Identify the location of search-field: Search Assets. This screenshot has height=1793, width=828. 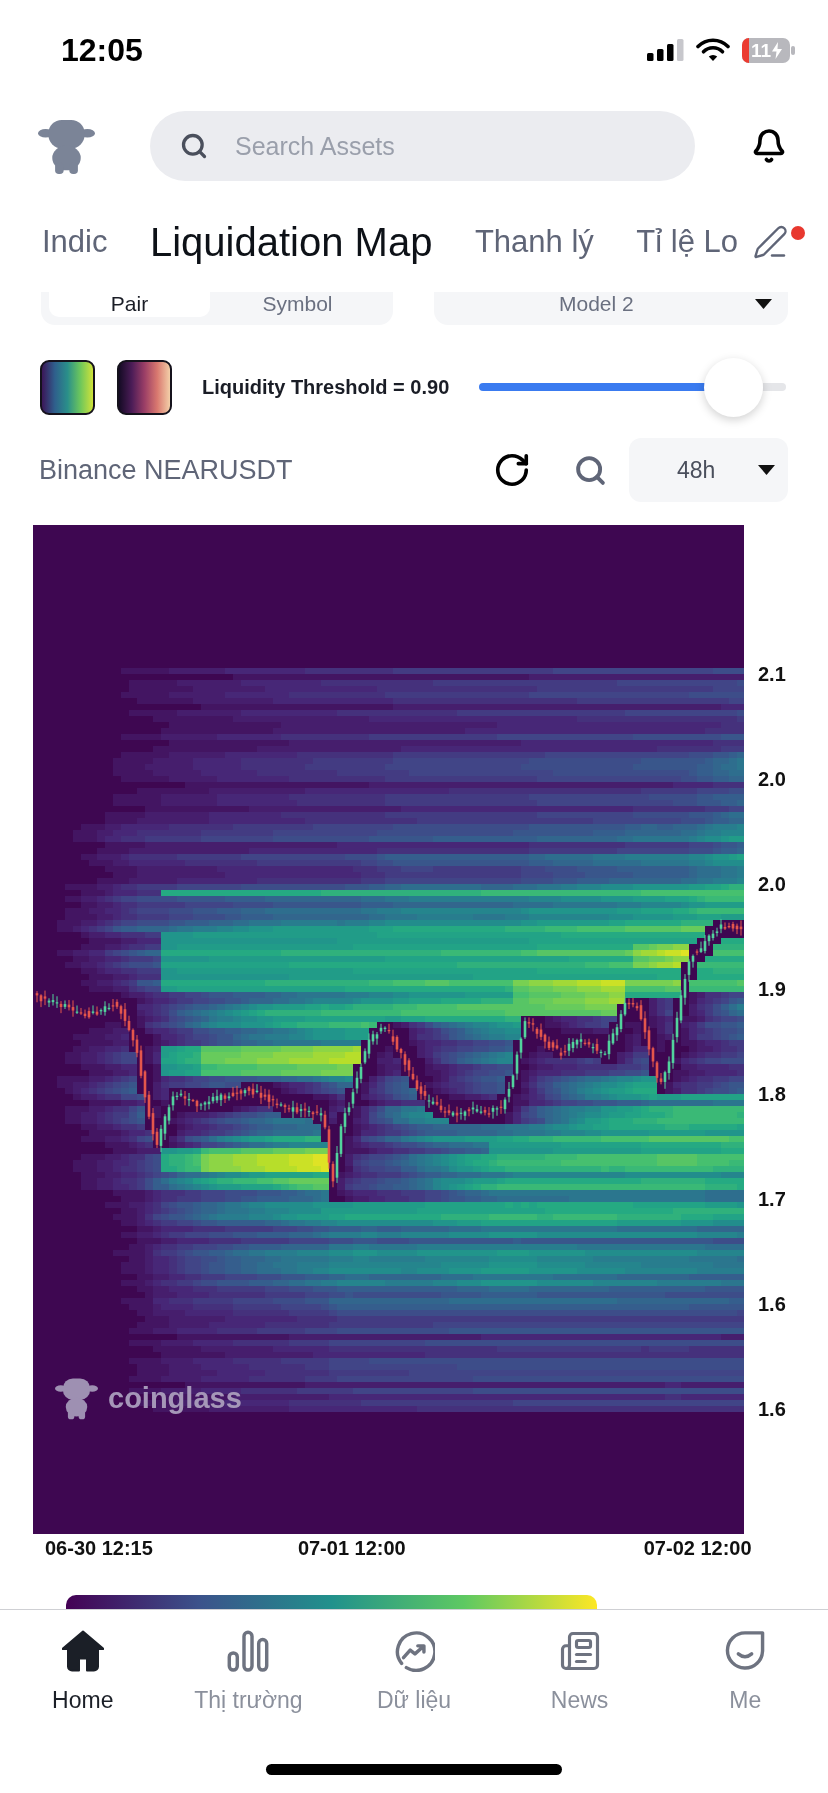
(422, 146).